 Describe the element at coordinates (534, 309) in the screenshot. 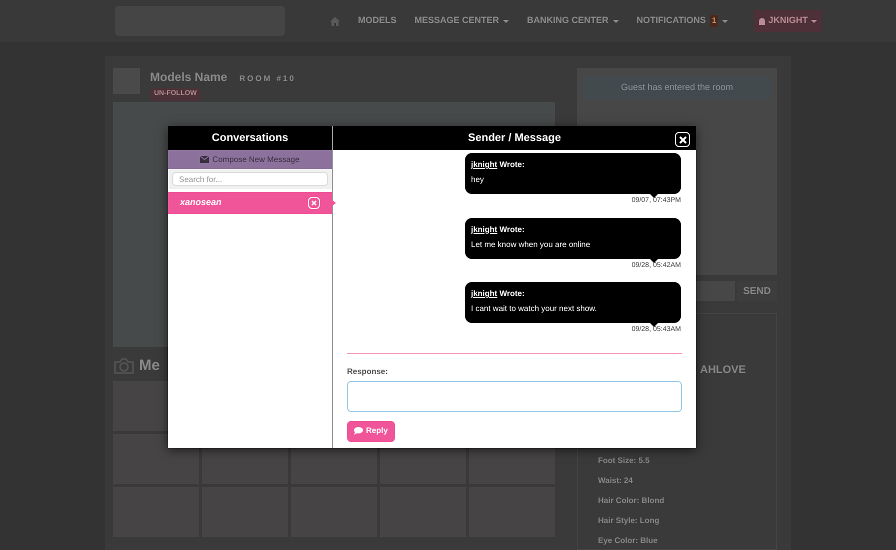

I see `message-text: I cant wait to watch your next show.` at that location.